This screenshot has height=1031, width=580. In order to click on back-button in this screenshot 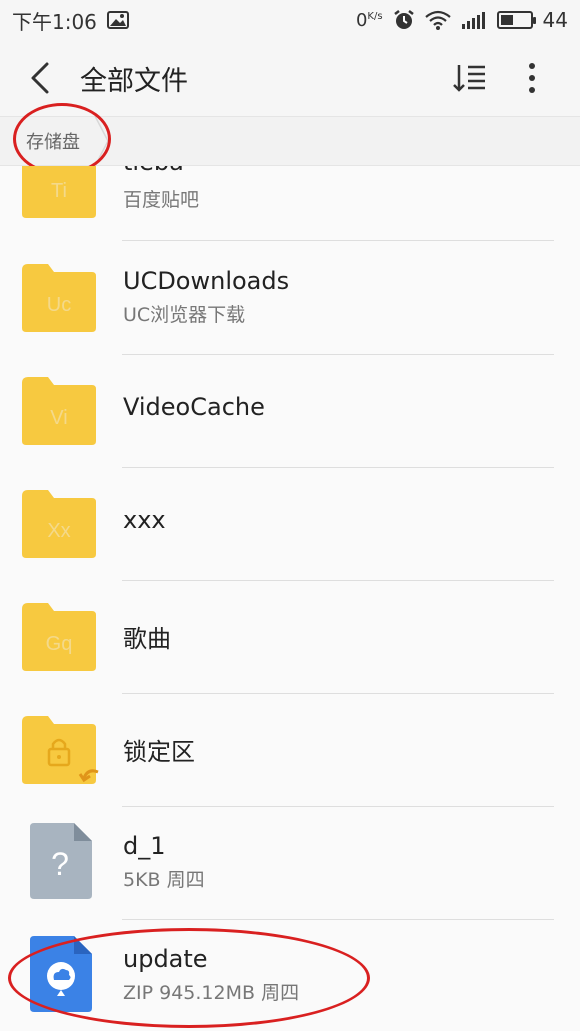, I will do `click(40, 78)`.